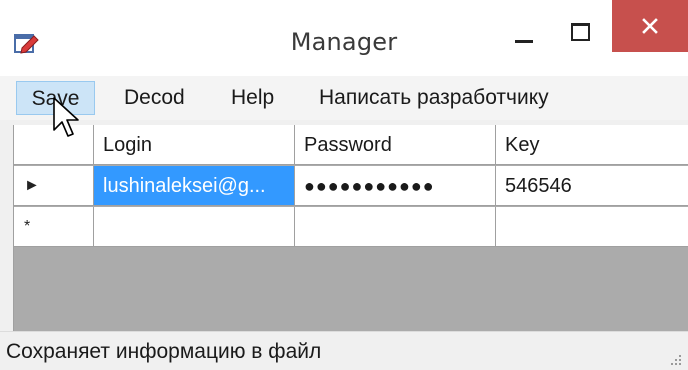  I want to click on close-button, so click(650, 26).